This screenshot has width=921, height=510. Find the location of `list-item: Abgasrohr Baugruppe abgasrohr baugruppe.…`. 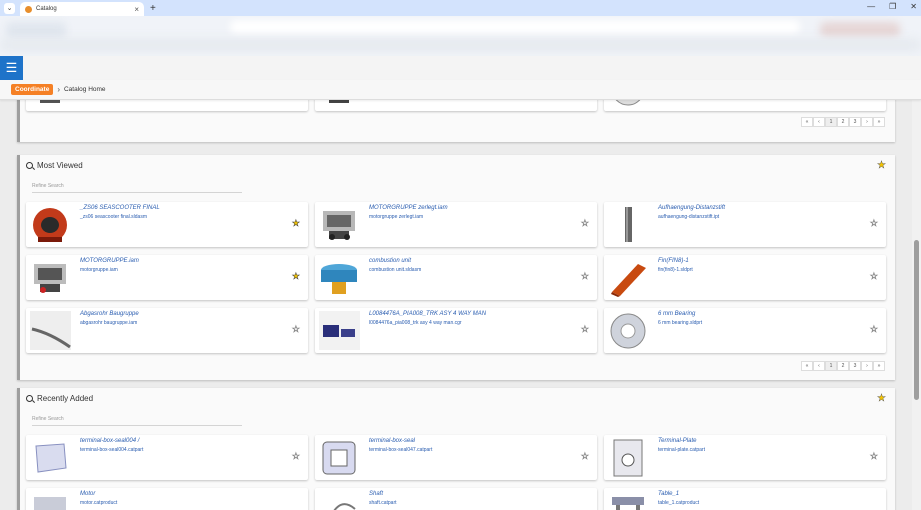

list-item: Abgasrohr Baugruppe abgasrohr baugruppe.… is located at coordinates (167, 330).